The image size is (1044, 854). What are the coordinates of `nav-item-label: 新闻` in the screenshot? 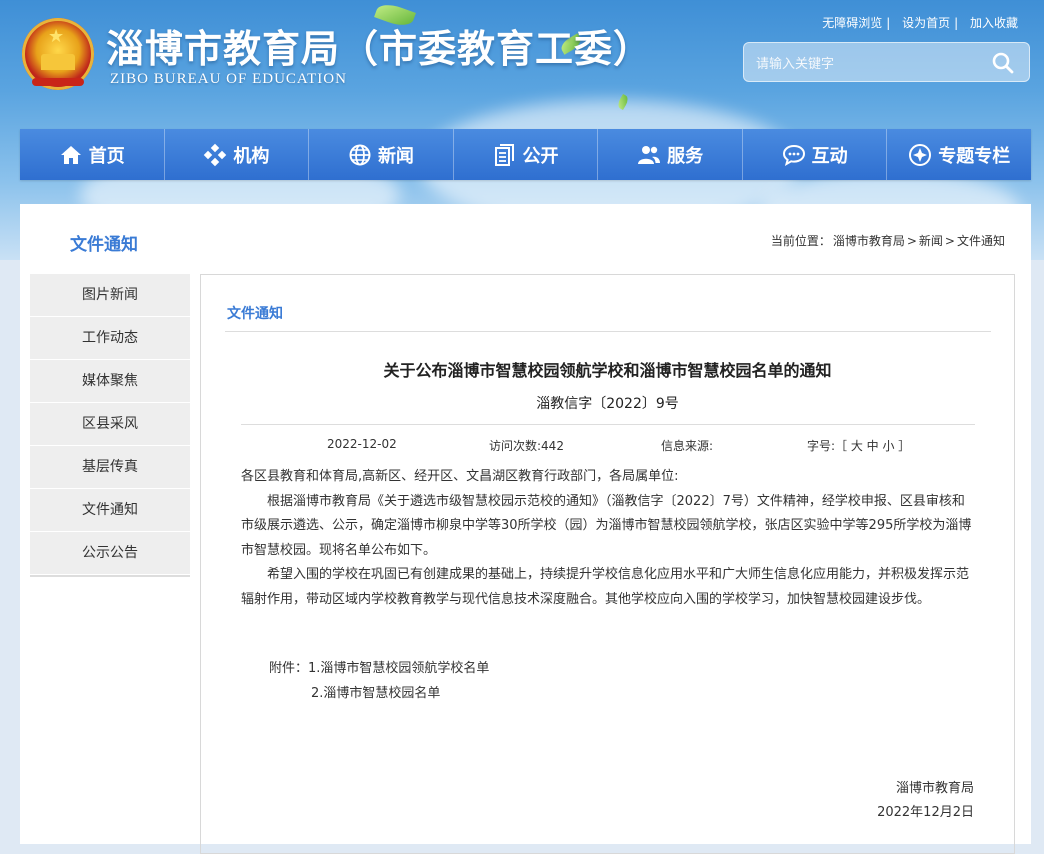 It's located at (395, 156).